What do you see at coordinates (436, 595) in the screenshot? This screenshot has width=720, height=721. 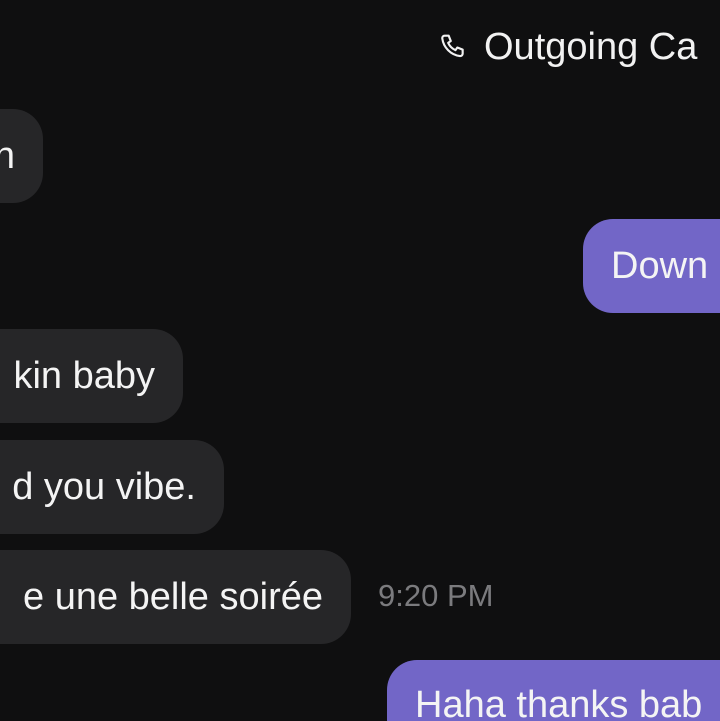 I see `message-timestamp: 9:20 PM` at bounding box center [436, 595].